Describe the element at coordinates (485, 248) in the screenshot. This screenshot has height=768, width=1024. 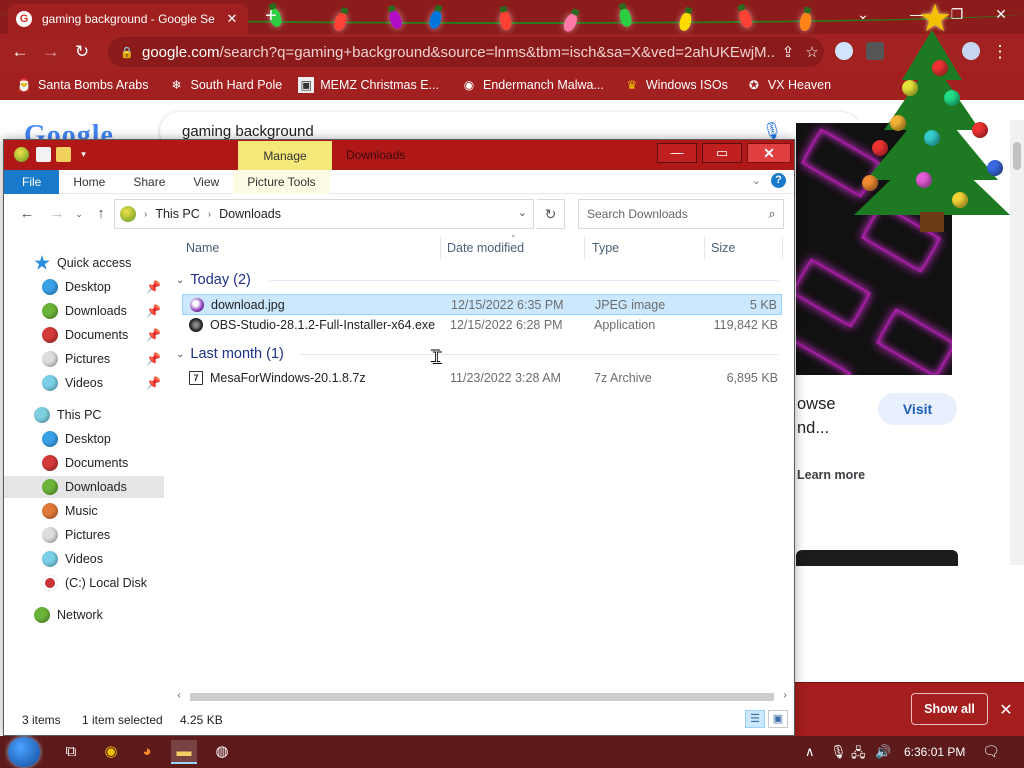
I see `column-date-modified: Date modified` at that location.